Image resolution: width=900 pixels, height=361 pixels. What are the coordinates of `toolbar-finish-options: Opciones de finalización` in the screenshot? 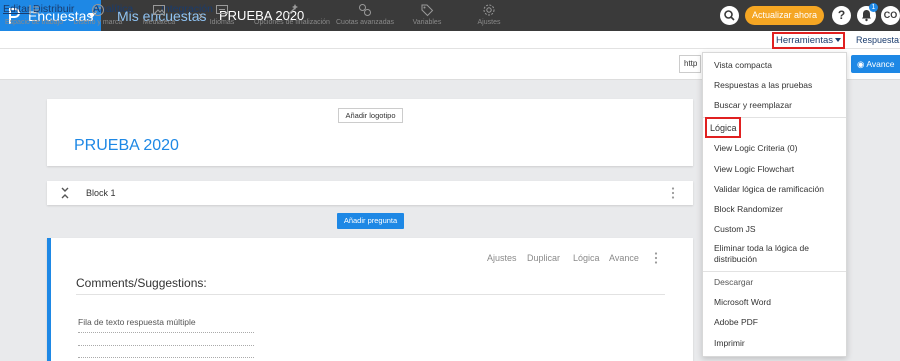 It's located at (292, 14).